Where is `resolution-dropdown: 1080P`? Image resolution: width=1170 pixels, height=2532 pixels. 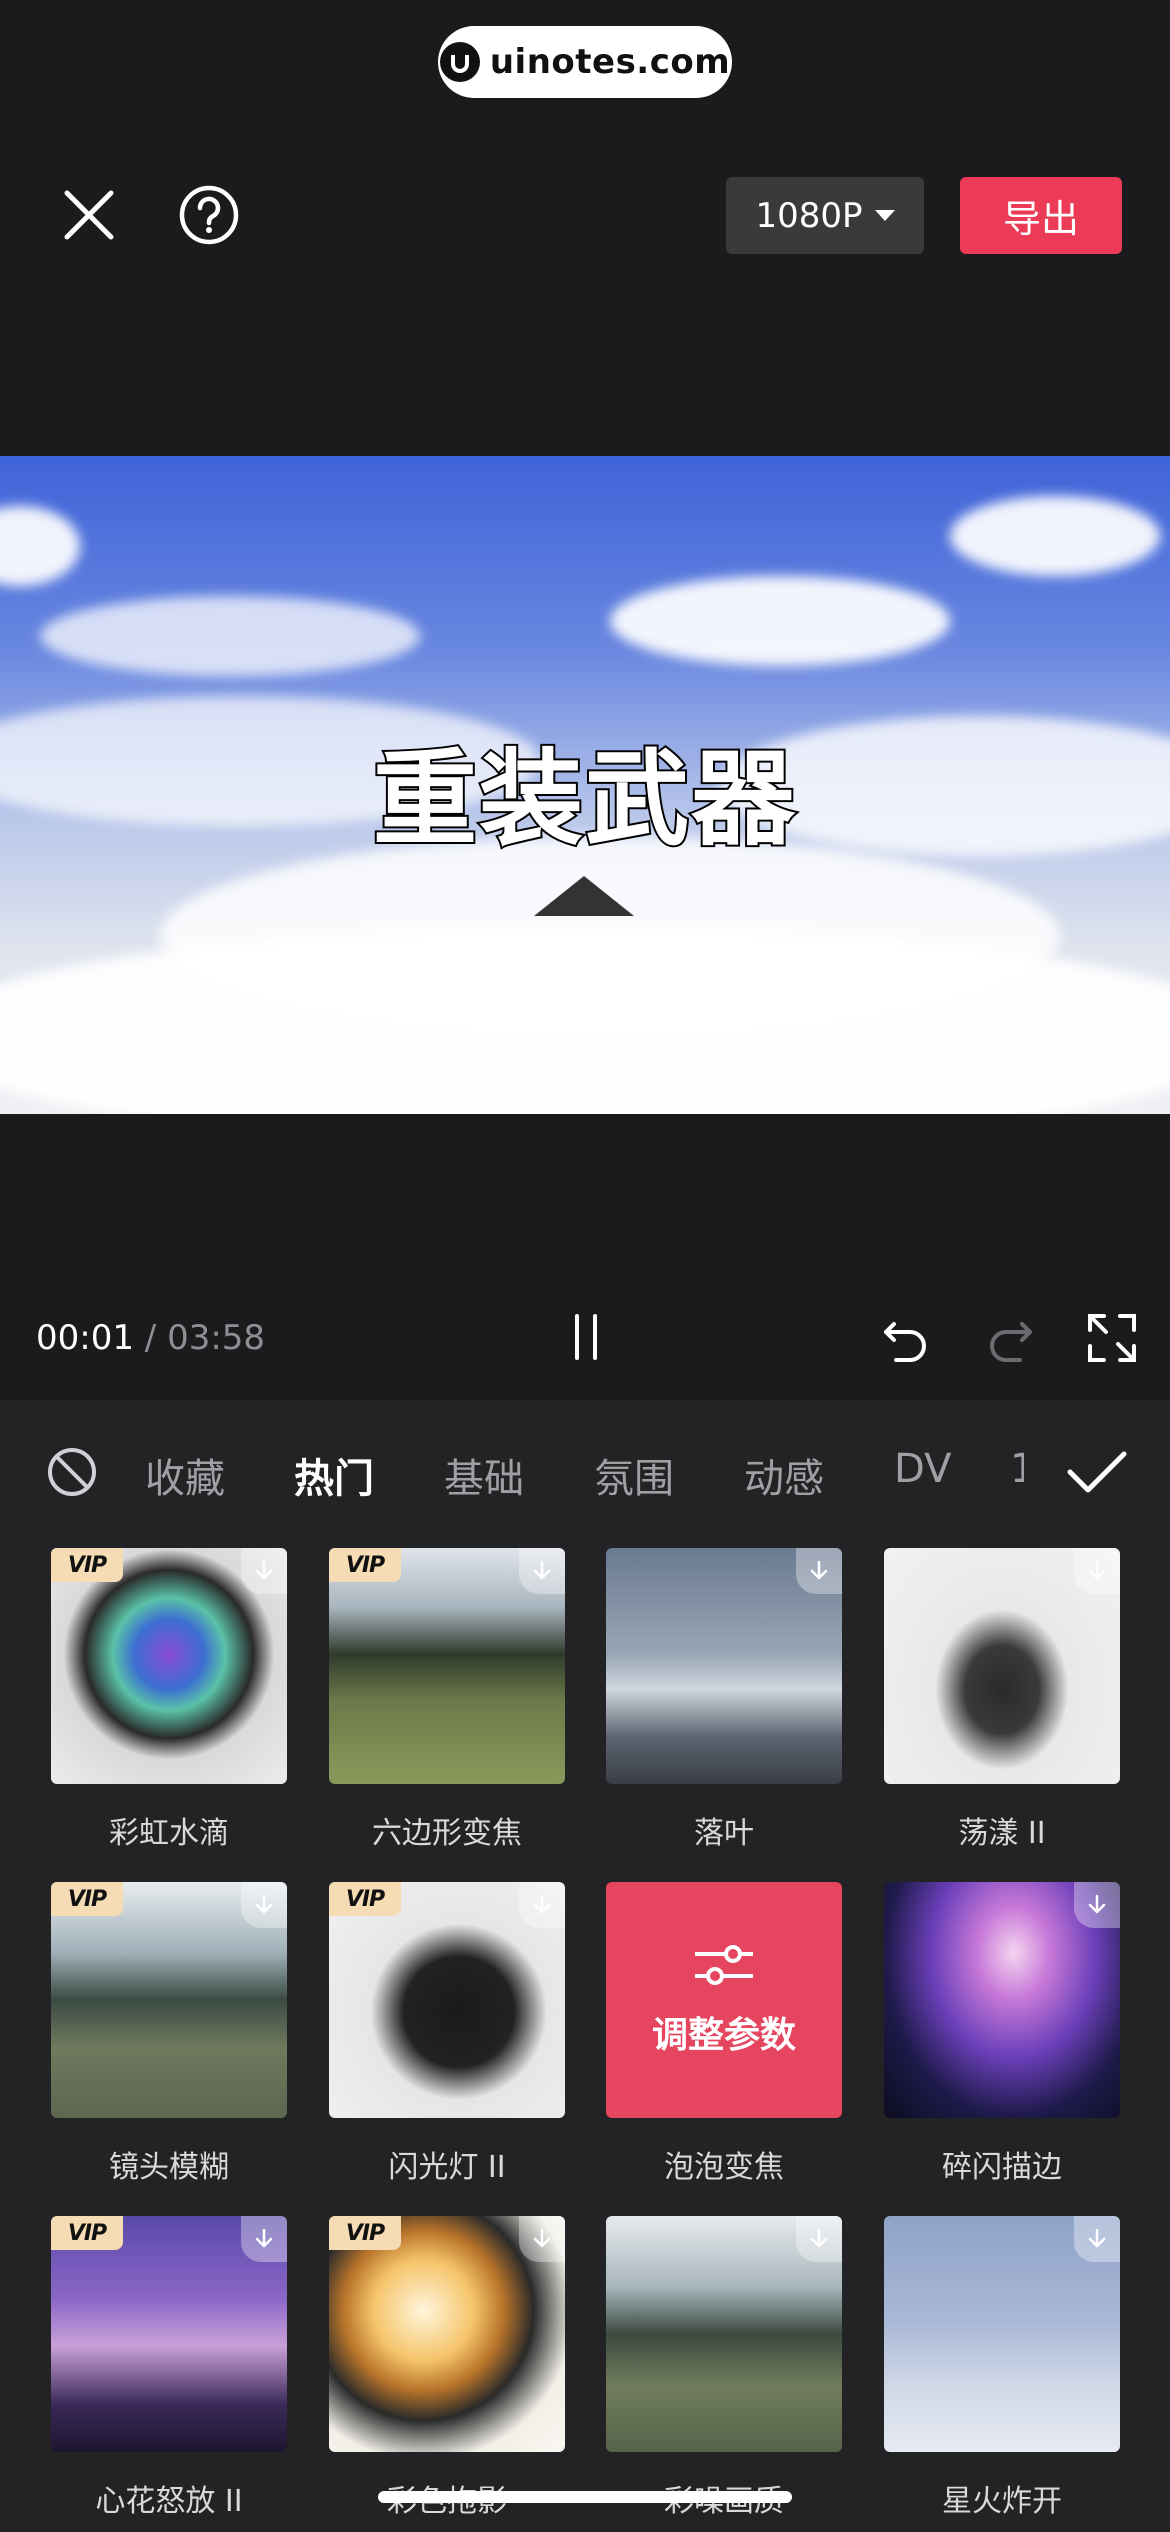
resolution-dropdown: 1080P is located at coordinates (825, 215).